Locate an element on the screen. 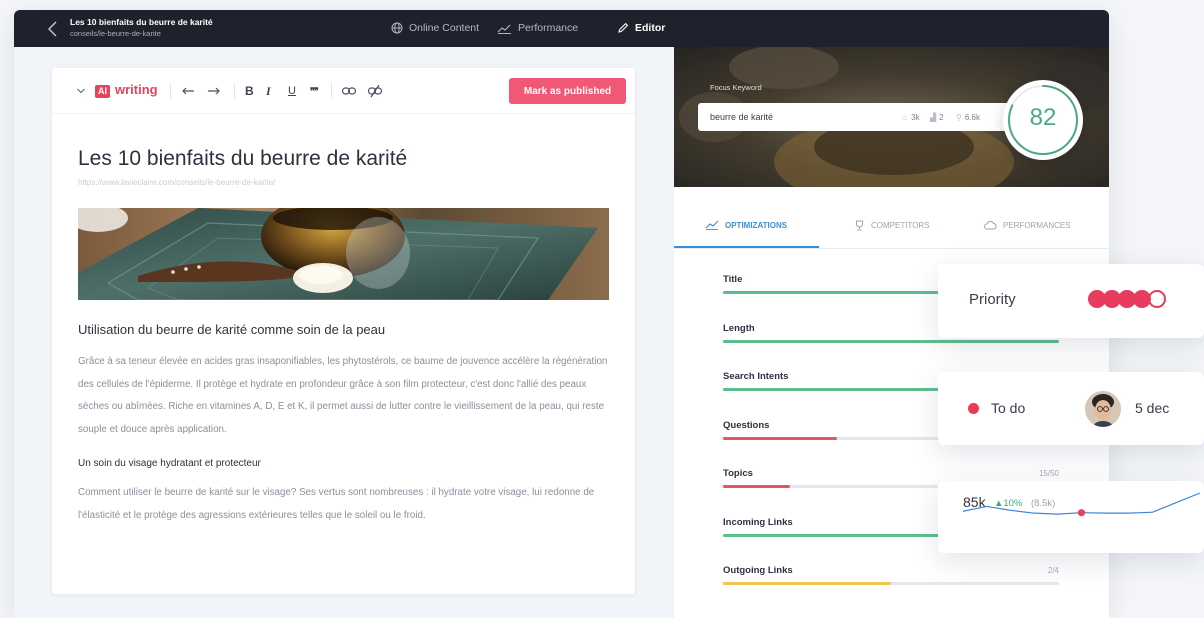 The height and width of the screenshot is (618, 1204). tab-optimizations: OPTIMIZATIONS is located at coordinates (746, 225).